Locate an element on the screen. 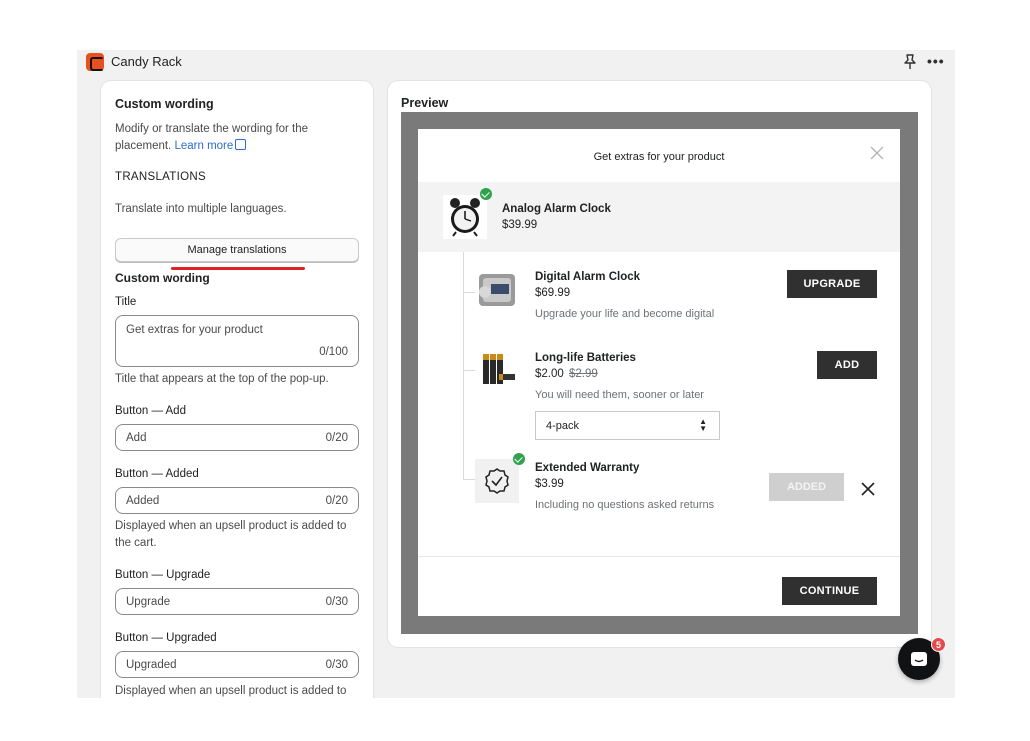 The height and width of the screenshot is (741, 1030). added-button: ADDED is located at coordinates (806, 487).